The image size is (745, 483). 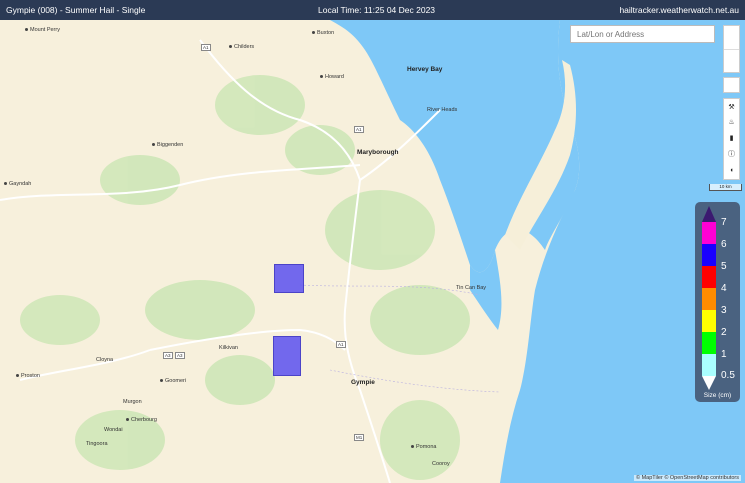 What do you see at coordinates (425, 69) in the screenshot?
I see `place-label: Hervey Bay` at bounding box center [425, 69].